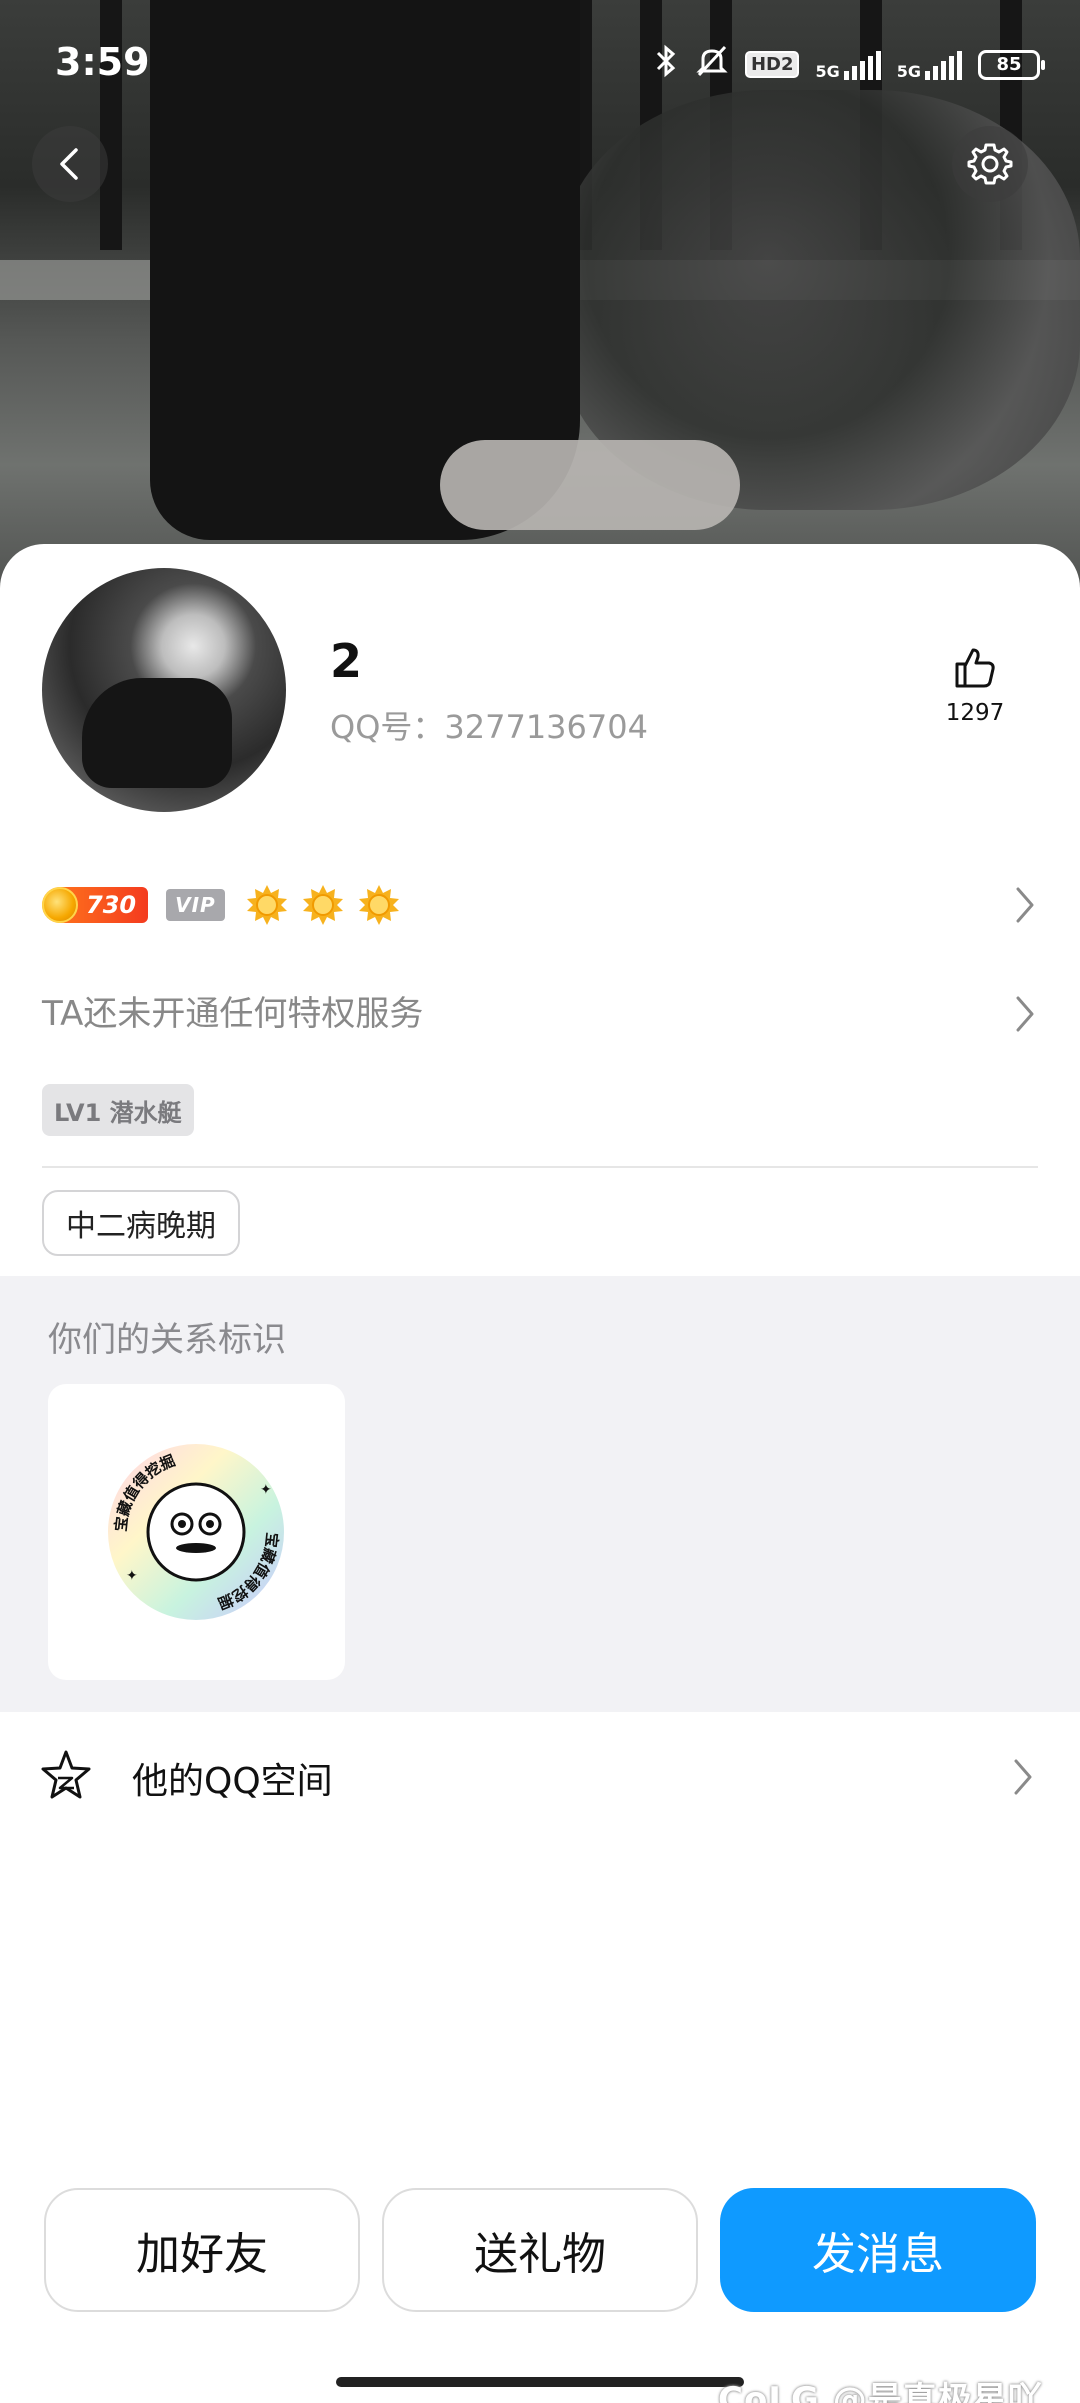 This screenshot has width=1080, height=2403. What do you see at coordinates (712, 64) in the screenshot?
I see `mute-bell-icon` at bounding box center [712, 64].